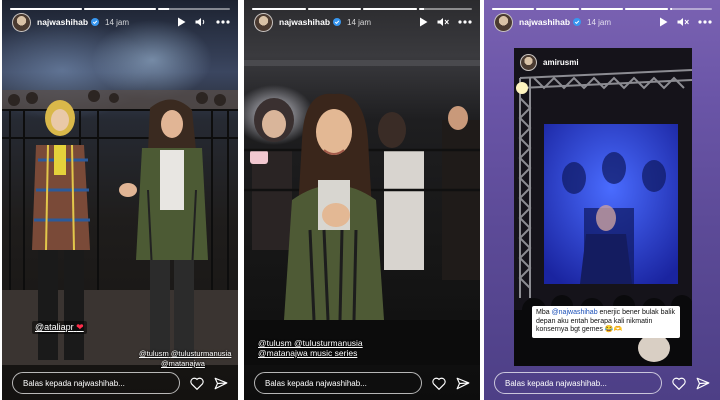  I want to click on comment-mention: @najwashihab, so click(575, 312).